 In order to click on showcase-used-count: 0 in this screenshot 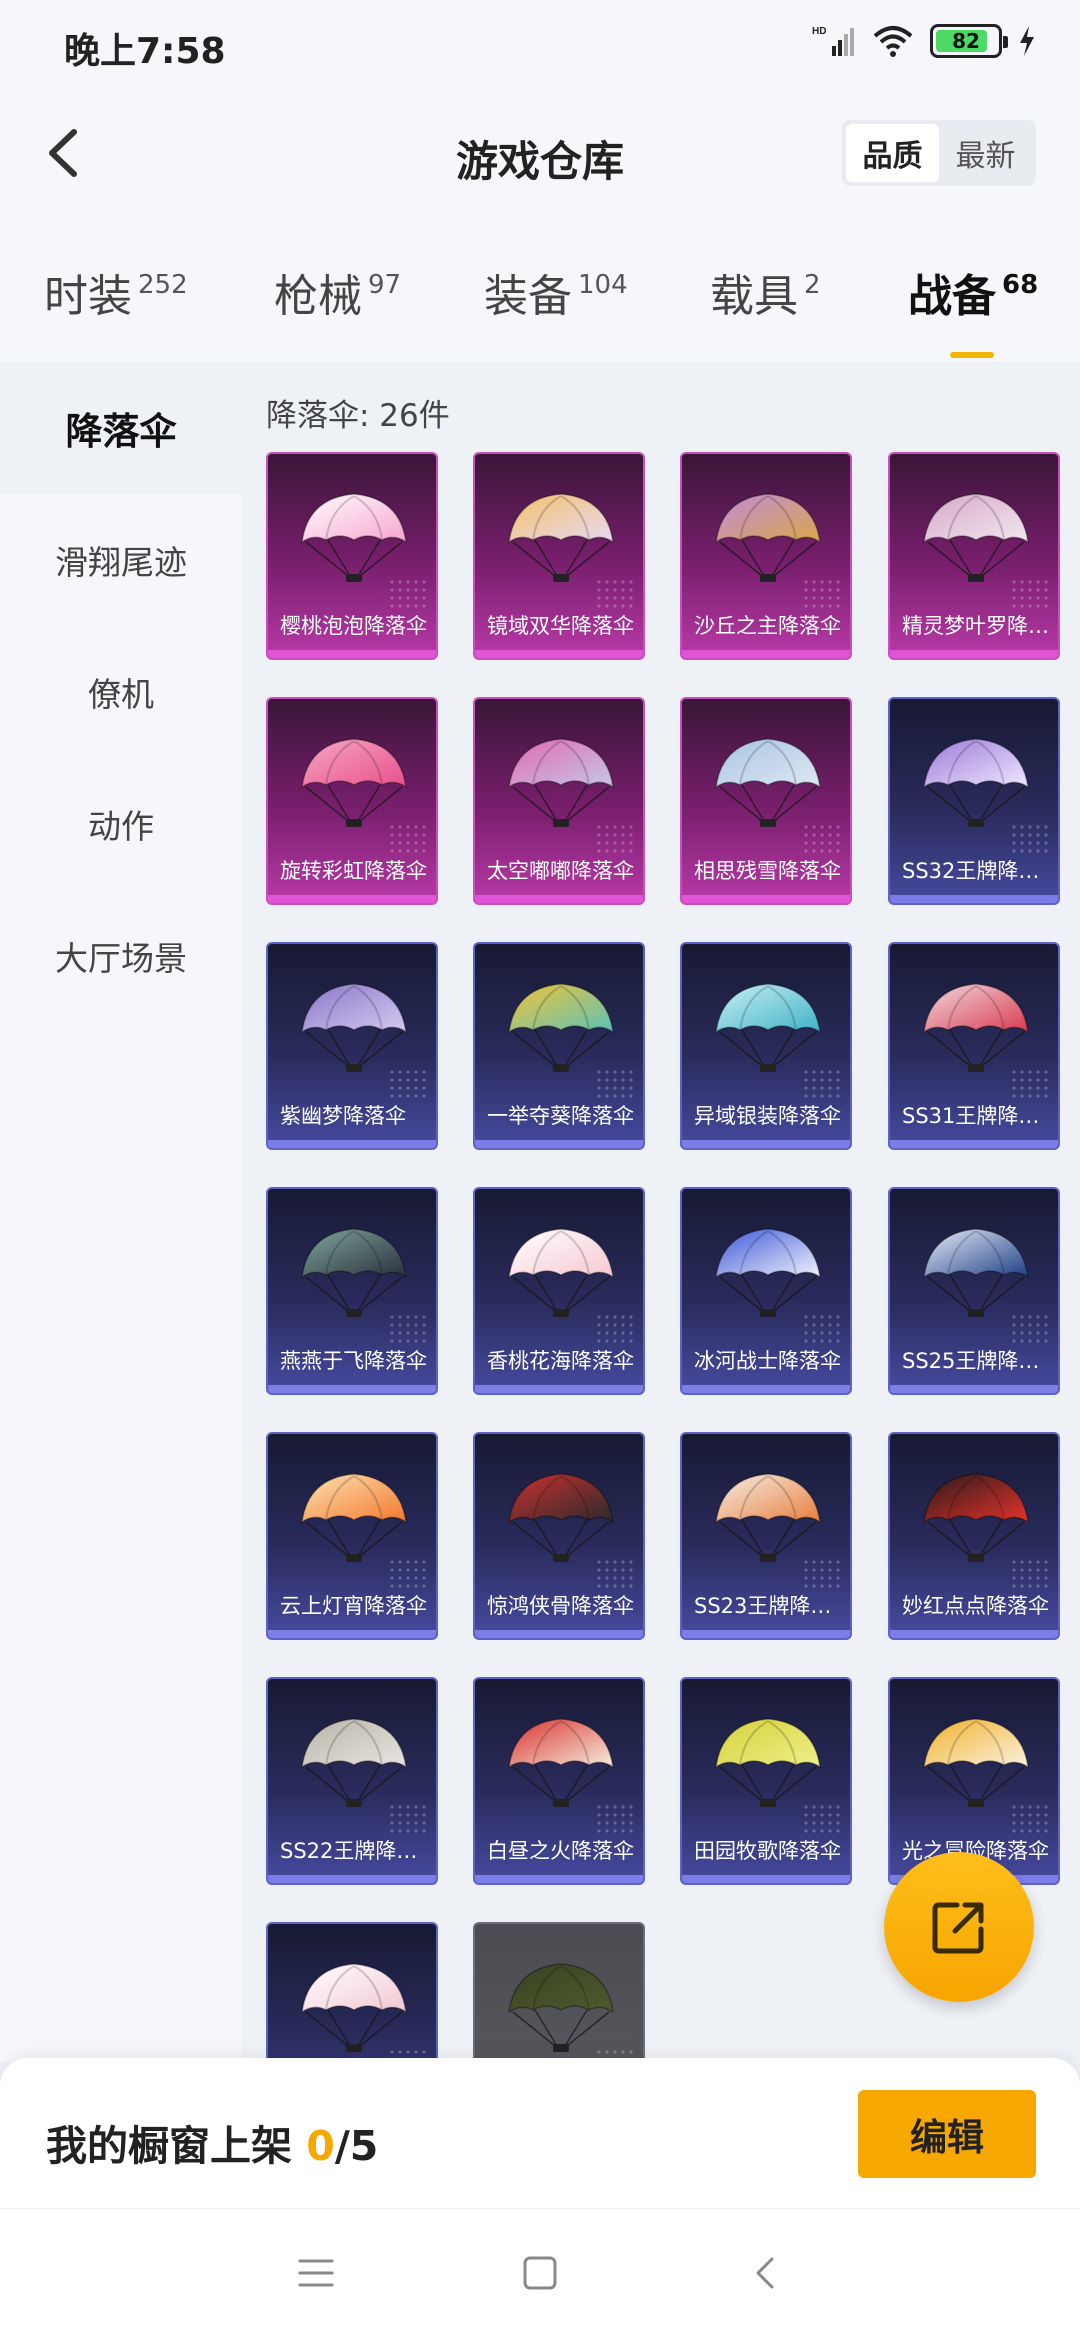, I will do `click(320, 2146)`.